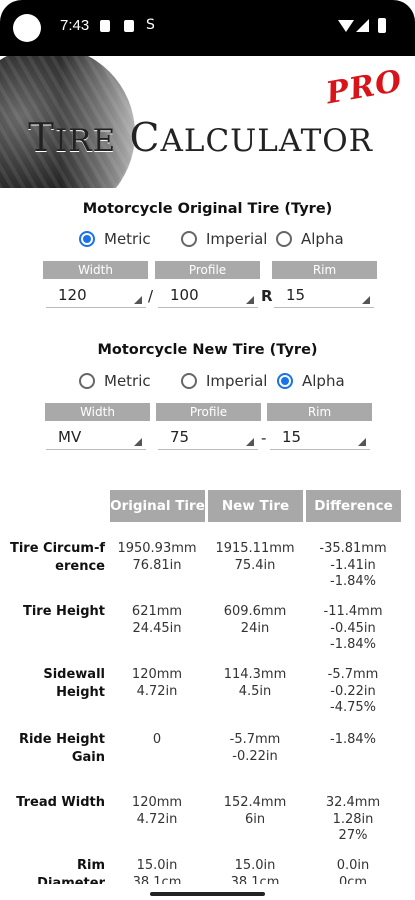 The height and width of the screenshot is (900, 415). Describe the element at coordinates (70, 437) in the screenshot. I see `spinner-value: MV` at that location.